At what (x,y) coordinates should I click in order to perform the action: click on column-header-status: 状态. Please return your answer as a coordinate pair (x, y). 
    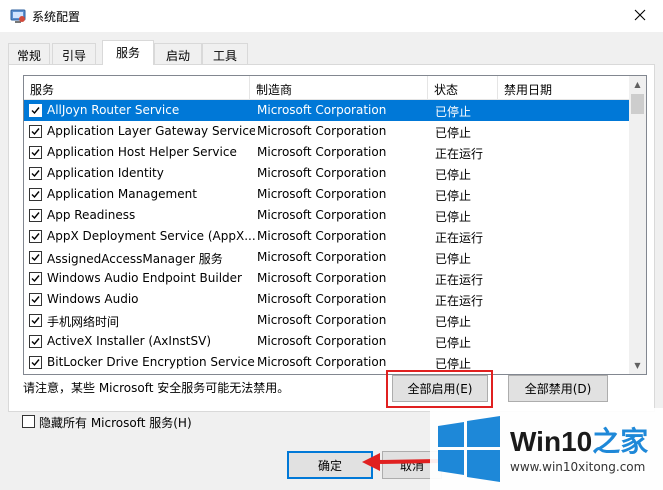
    Looking at the image, I should click on (463, 88).